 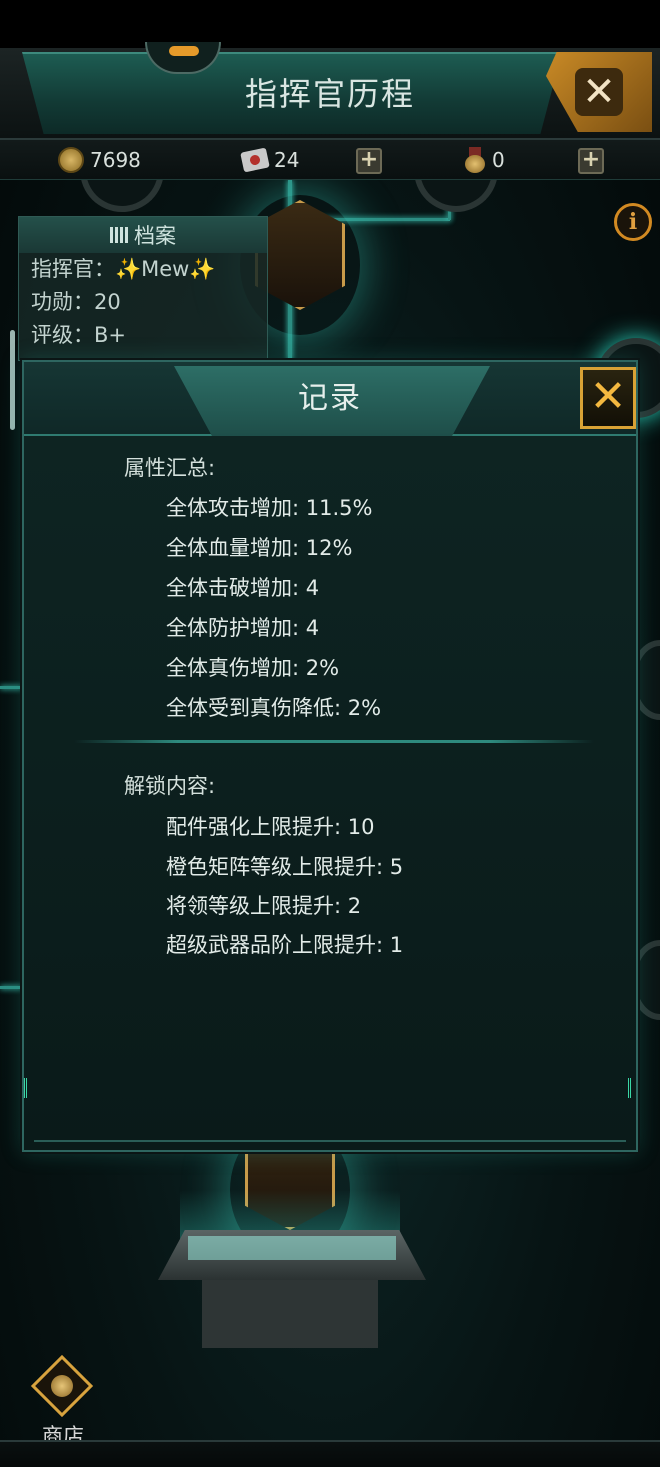 I want to click on medal-value: 0, so click(x=498, y=160).